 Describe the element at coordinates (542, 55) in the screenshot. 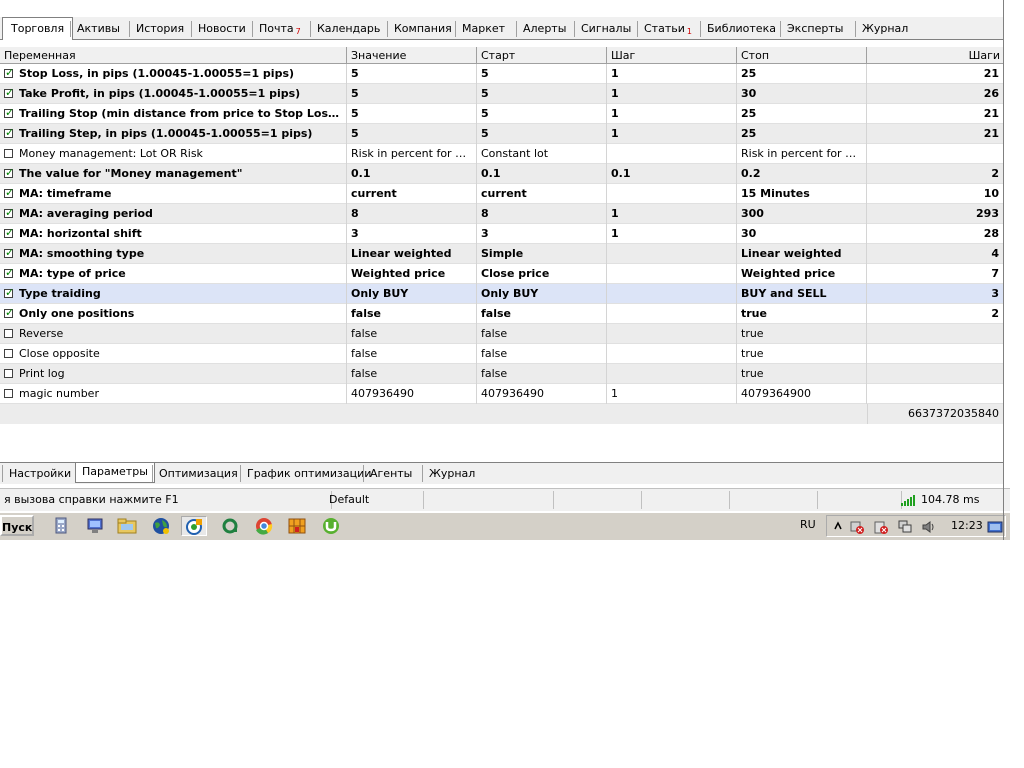

I see `col-header-start: Старт` at that location.